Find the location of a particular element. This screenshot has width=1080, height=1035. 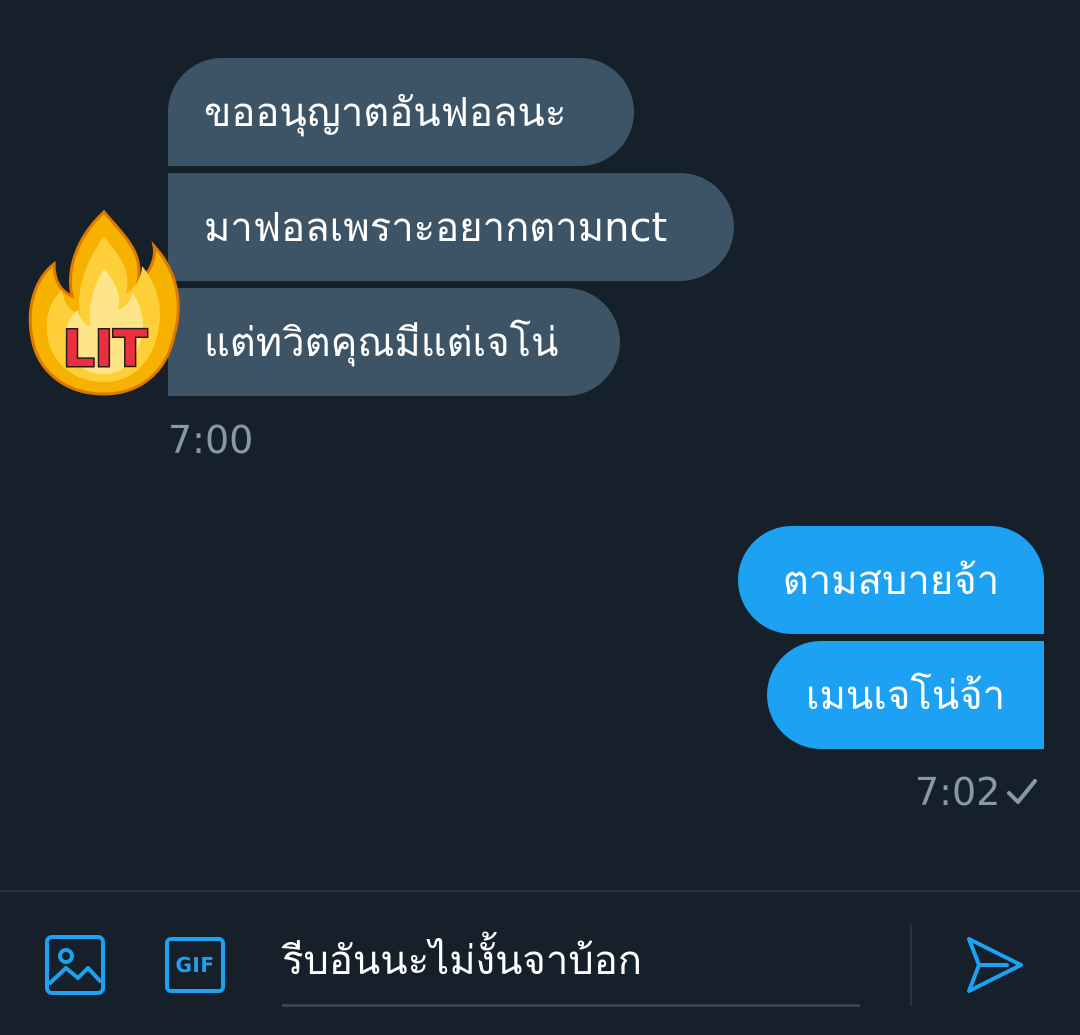

incoming-message: แต่ทวิตคุณมีแต่เจโน่ is located at coordinates (394, 342).